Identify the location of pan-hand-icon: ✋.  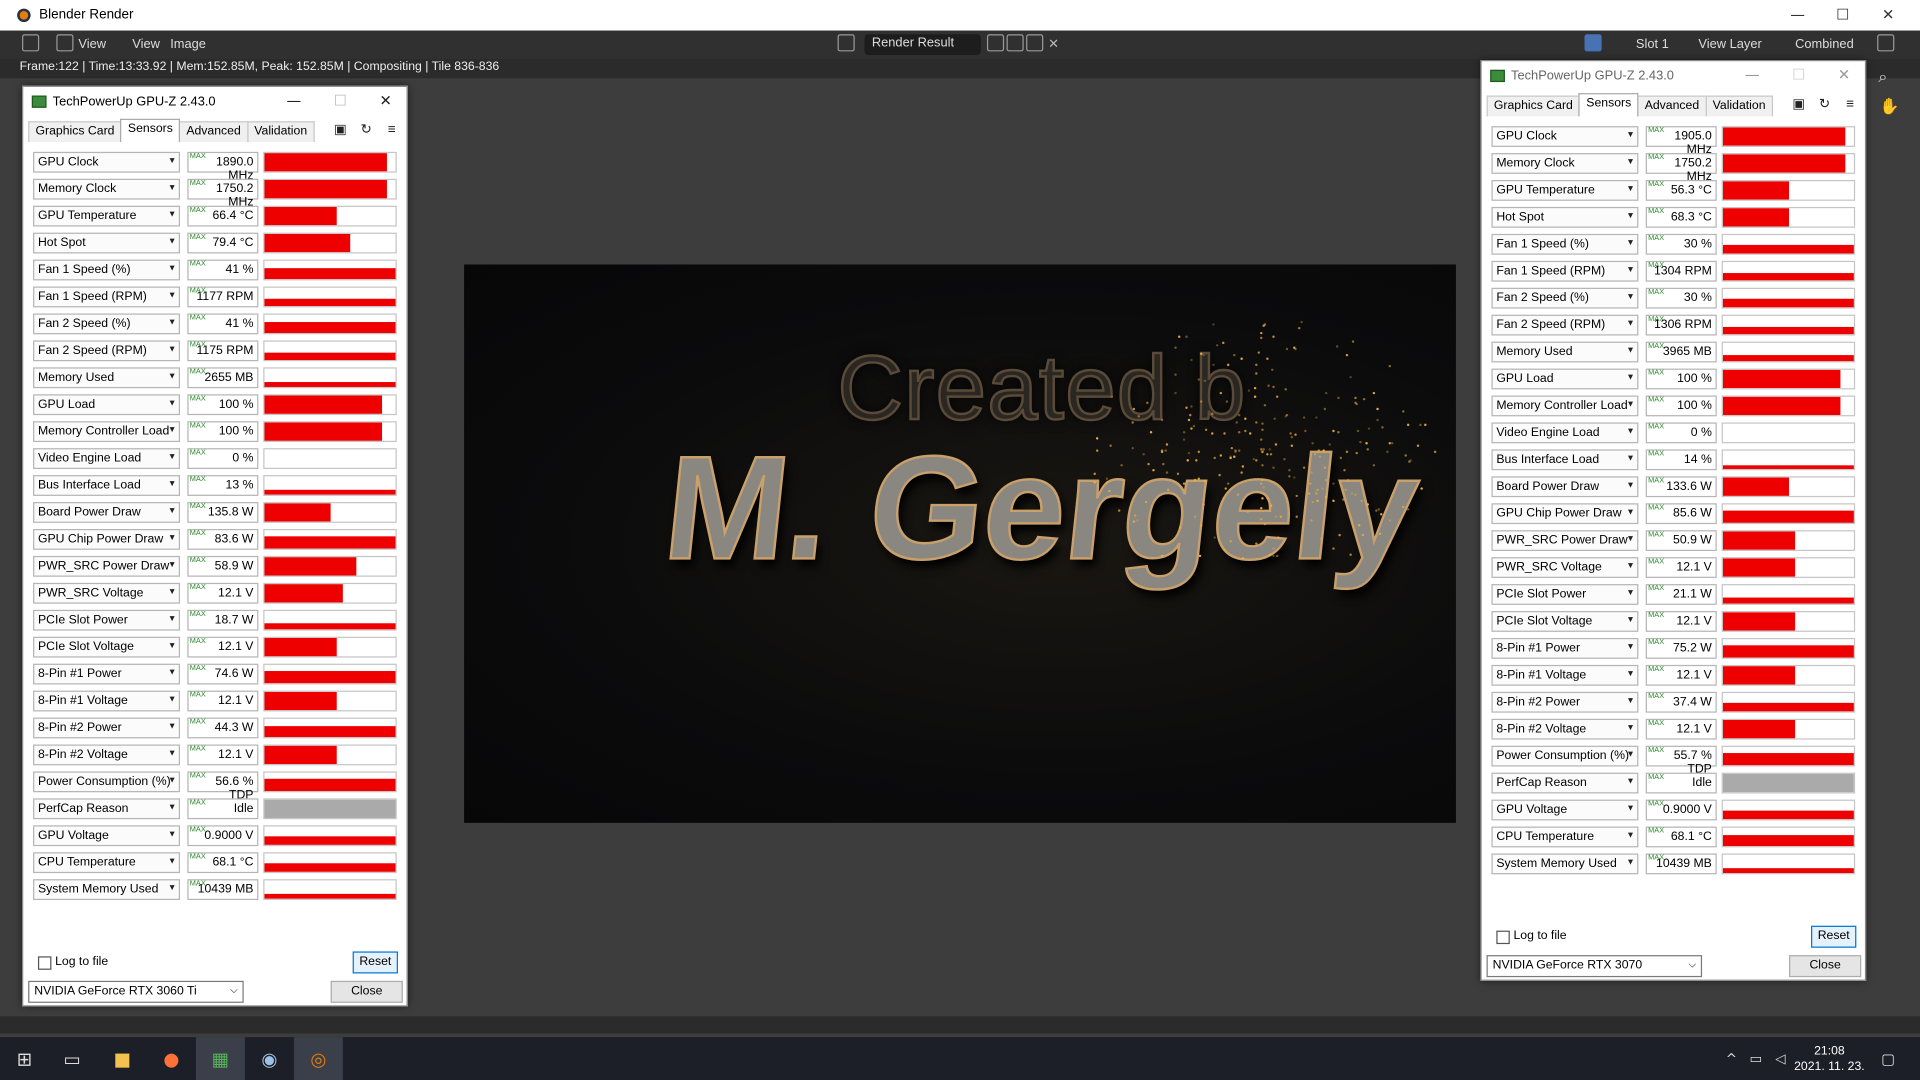
(1890, 107).